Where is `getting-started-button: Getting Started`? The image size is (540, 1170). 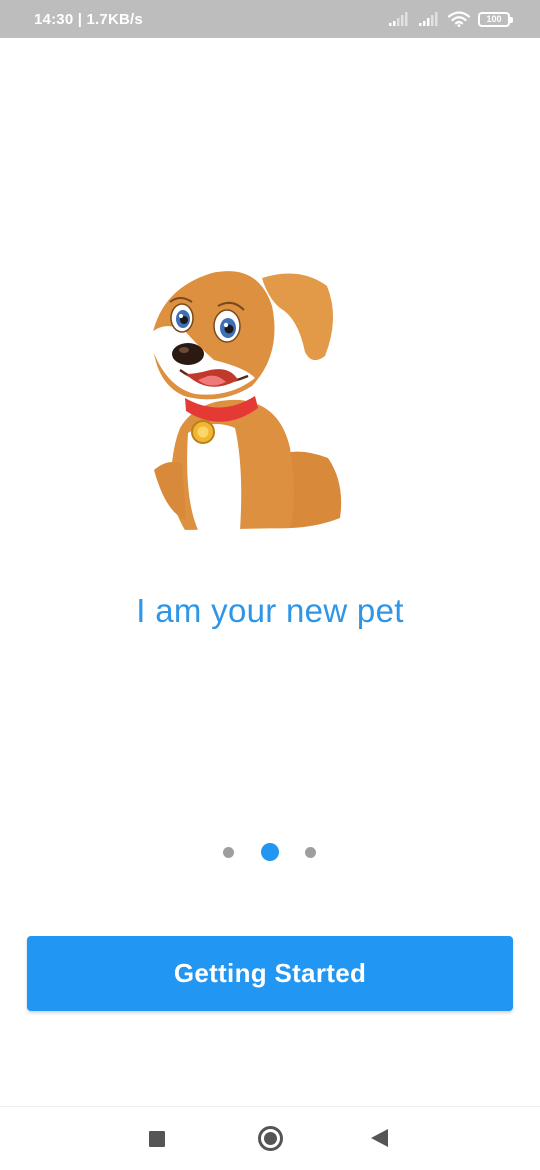 getting-started-button: Getting Started is located at coordinates (270, 973).